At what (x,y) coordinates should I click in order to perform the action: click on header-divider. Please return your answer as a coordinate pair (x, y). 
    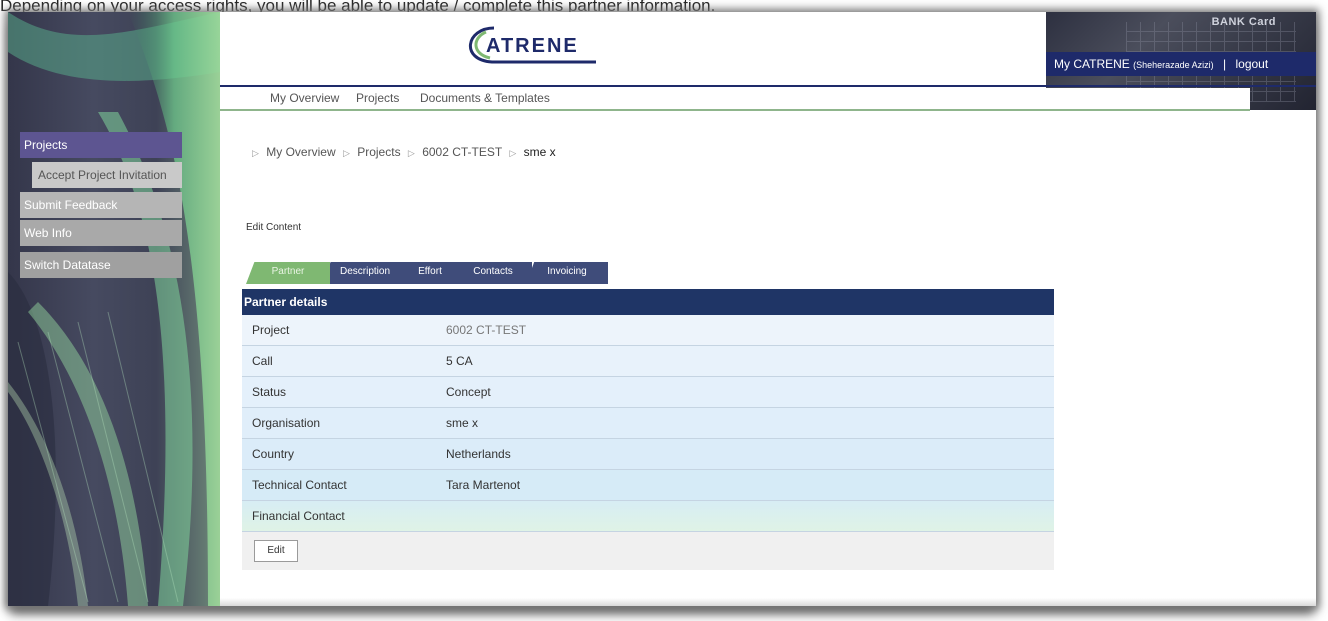
    Looking at the image, I should click on (768, 86).